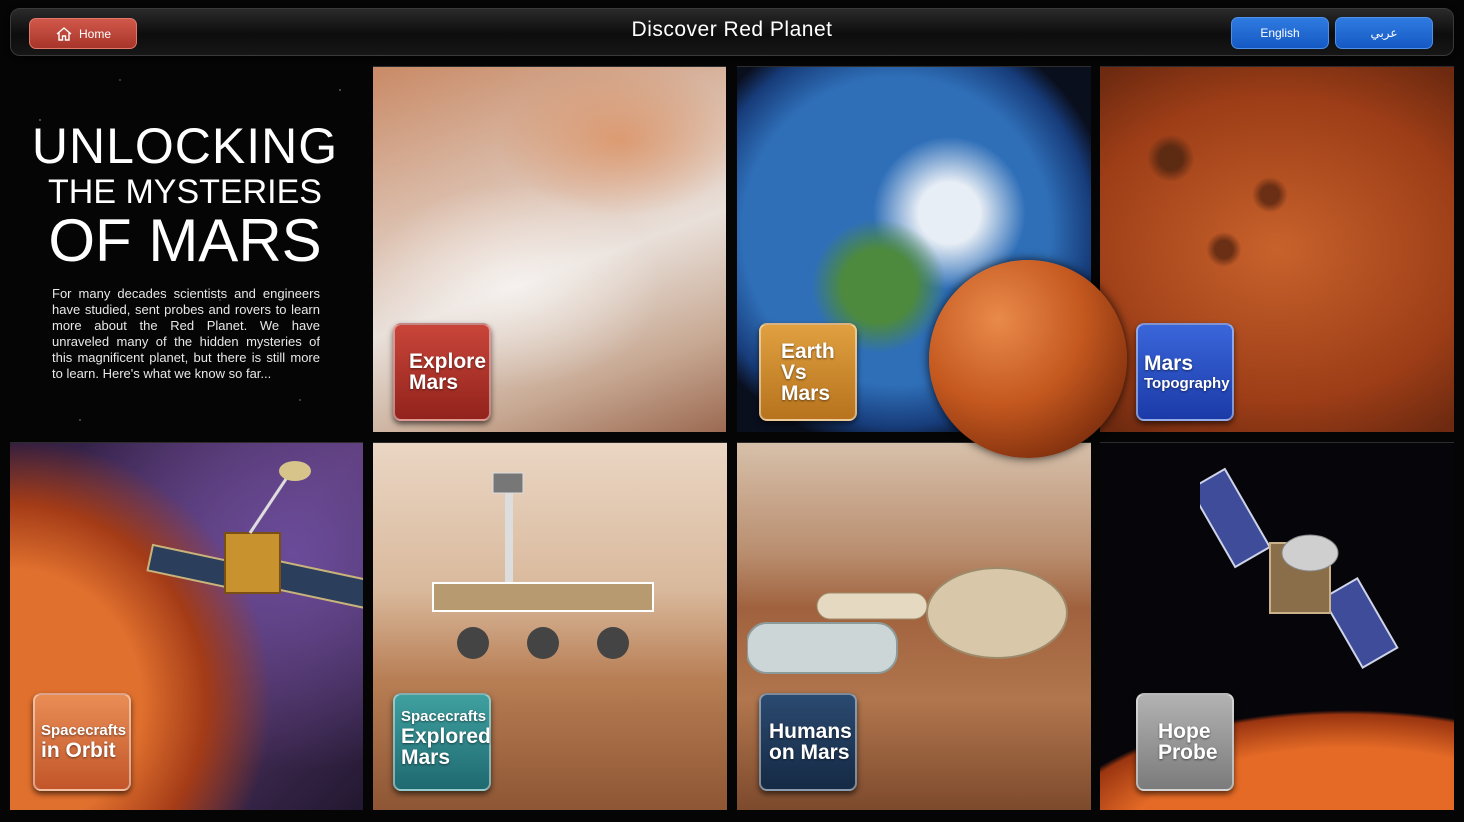  I want to click on tile-humans-on-mars: Humans on Mars, so click(914, 626).